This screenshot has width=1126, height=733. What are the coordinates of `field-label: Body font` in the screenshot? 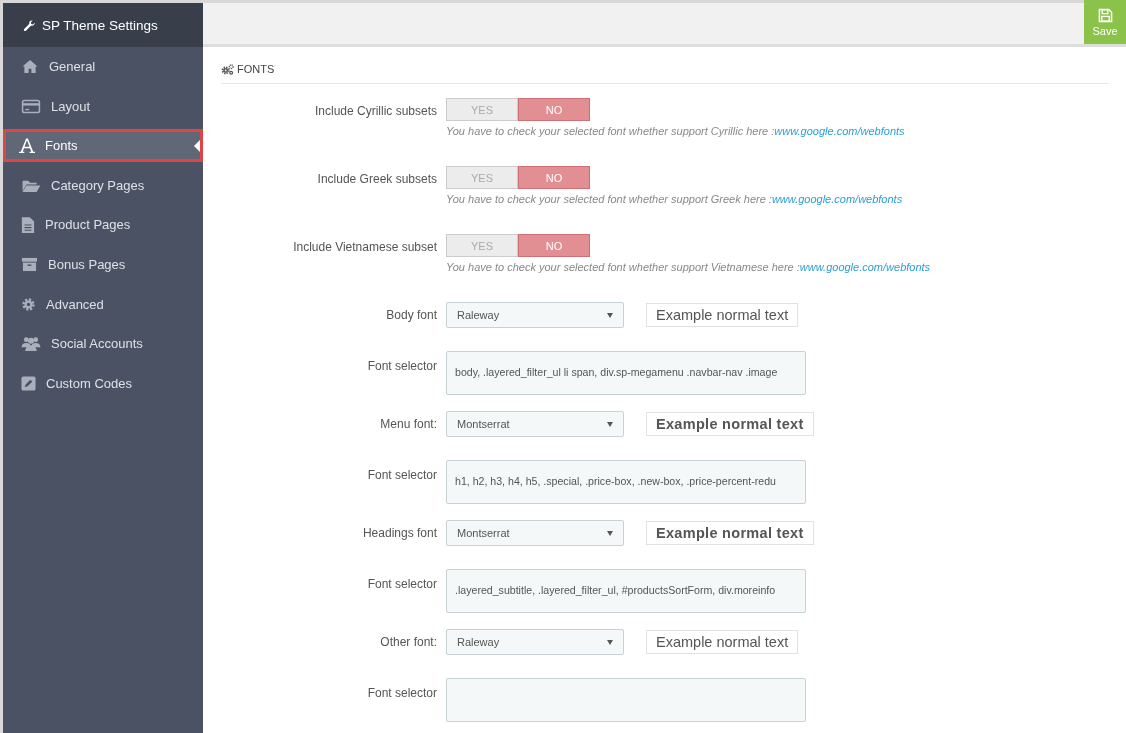 It's located at (411, 314).